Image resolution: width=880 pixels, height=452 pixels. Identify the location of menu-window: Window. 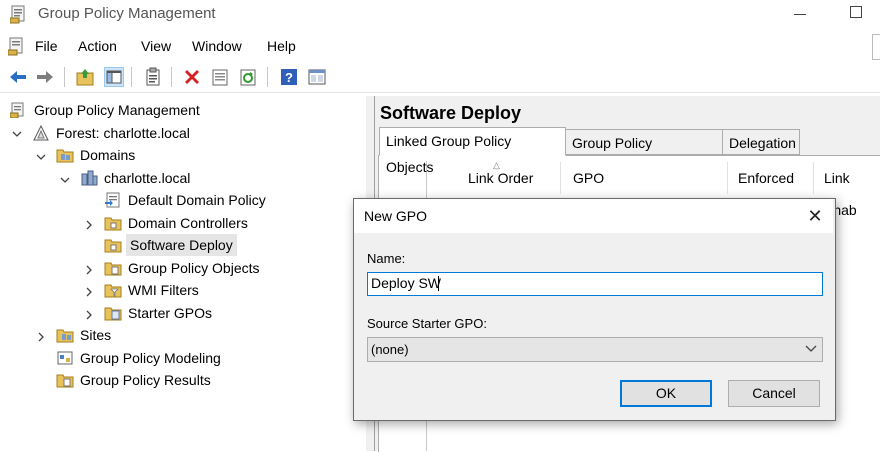
(217, 46).